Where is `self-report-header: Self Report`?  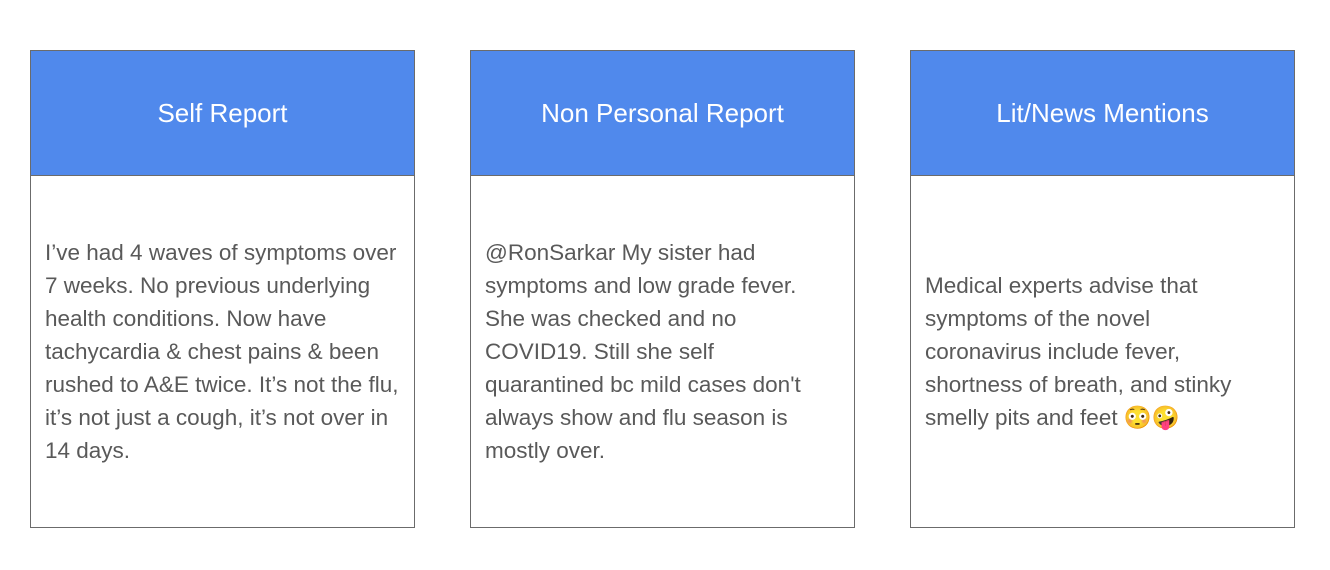 self-report-header: Self Report is located at coordinates (222, 113).